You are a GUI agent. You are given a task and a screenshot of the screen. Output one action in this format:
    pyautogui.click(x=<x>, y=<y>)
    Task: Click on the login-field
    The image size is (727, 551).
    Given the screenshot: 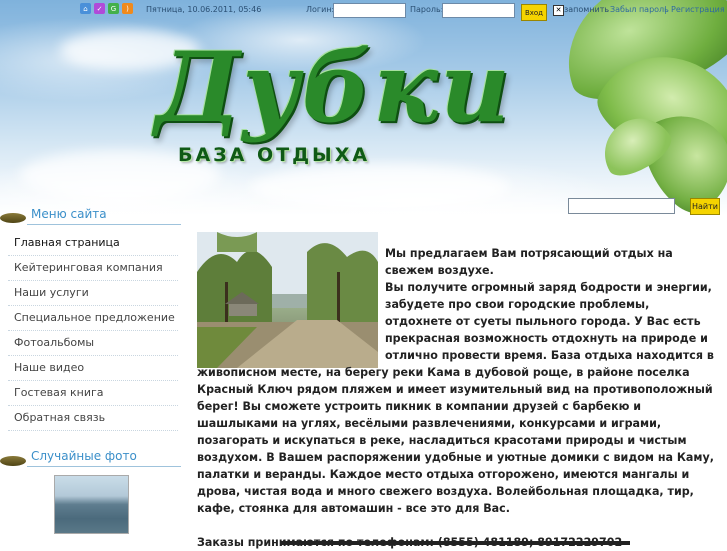 What is the action you would take?
    pyautogui.click(x=369, y=10)
    